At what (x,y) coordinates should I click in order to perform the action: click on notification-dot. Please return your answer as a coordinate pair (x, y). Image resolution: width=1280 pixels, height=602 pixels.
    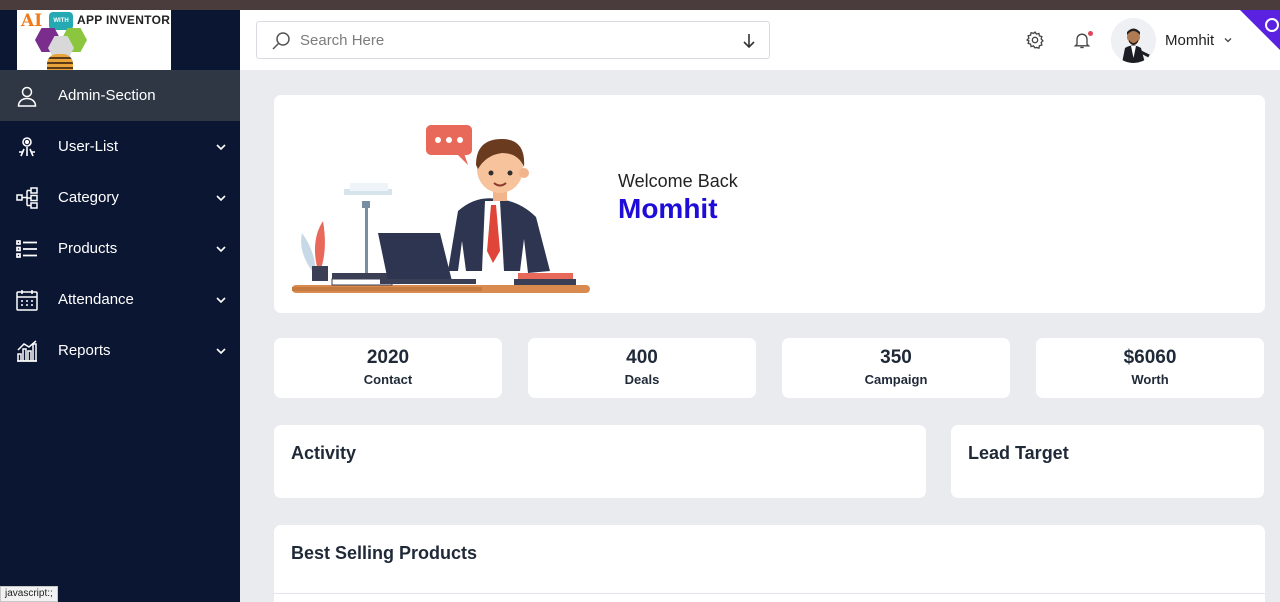
    Looking at the image, I should click on (1090, 33).